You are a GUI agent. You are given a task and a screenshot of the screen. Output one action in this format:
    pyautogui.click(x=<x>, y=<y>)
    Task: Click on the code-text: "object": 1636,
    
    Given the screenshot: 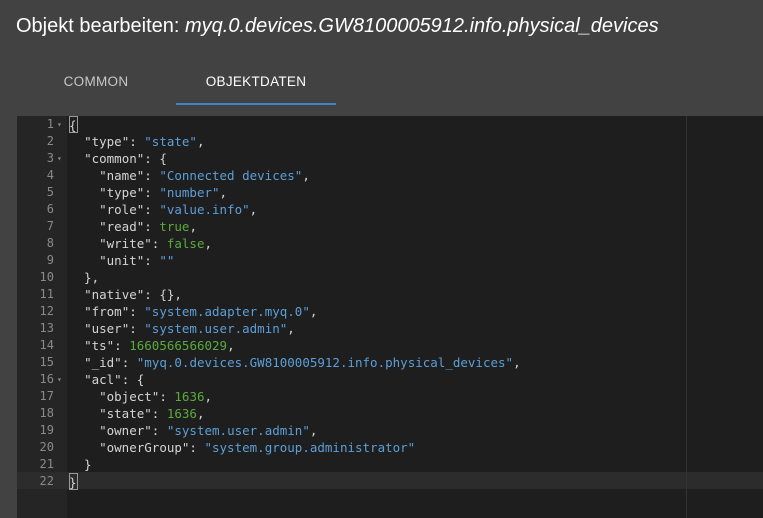 What is the action you would take?
    pyautogui.click(x=140, y=396)
    